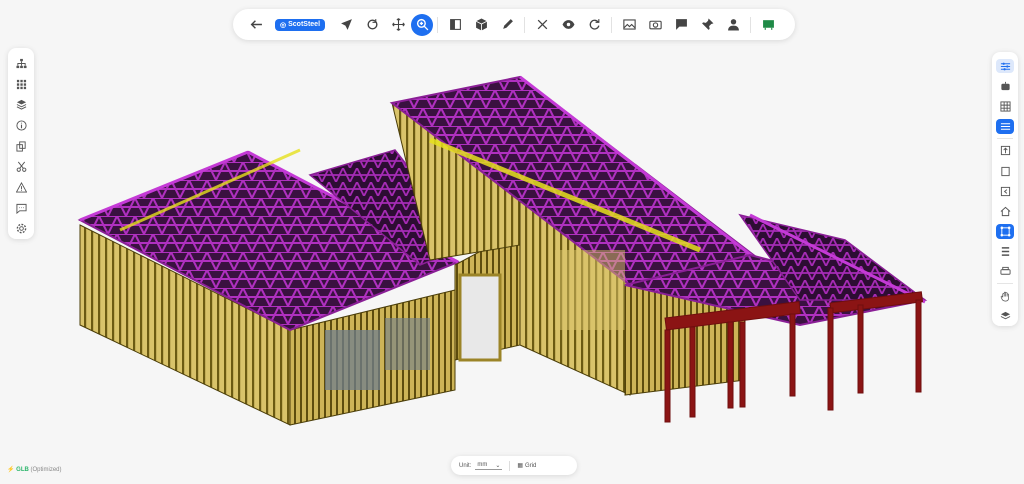 This screenshot has width=1024, height=484. What do you see at coordinates (507, 25) in the screenshot?
I see `markup-pen-icon` at bounding box center [507, 25].